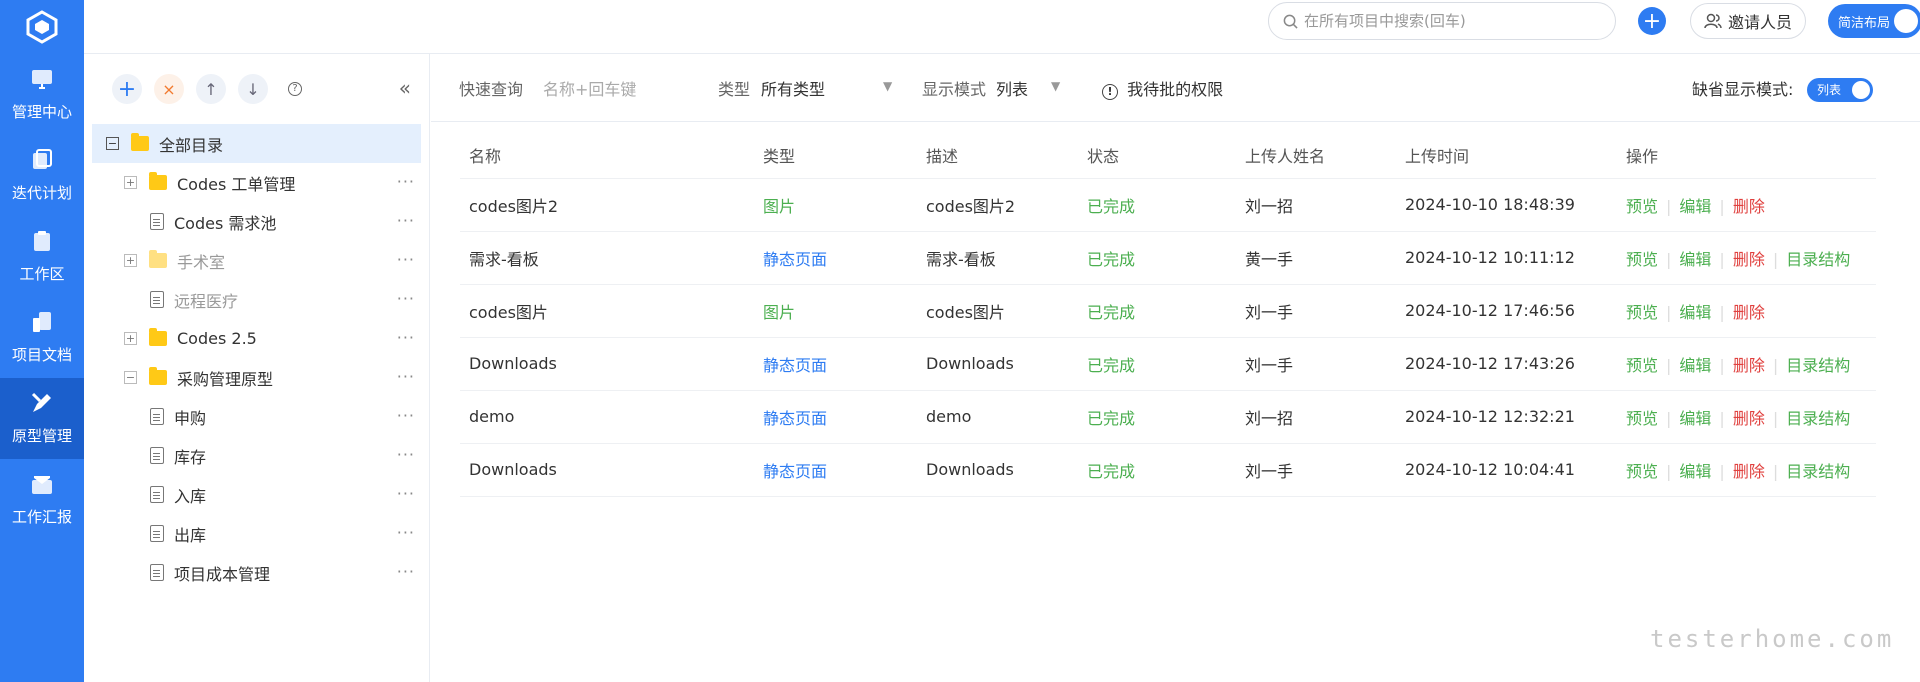 This screenshot has height=682, width=1920. Describe the element at coordinates (1746, 155) in the screenshot. I see `col-ops: 操作` at that location.